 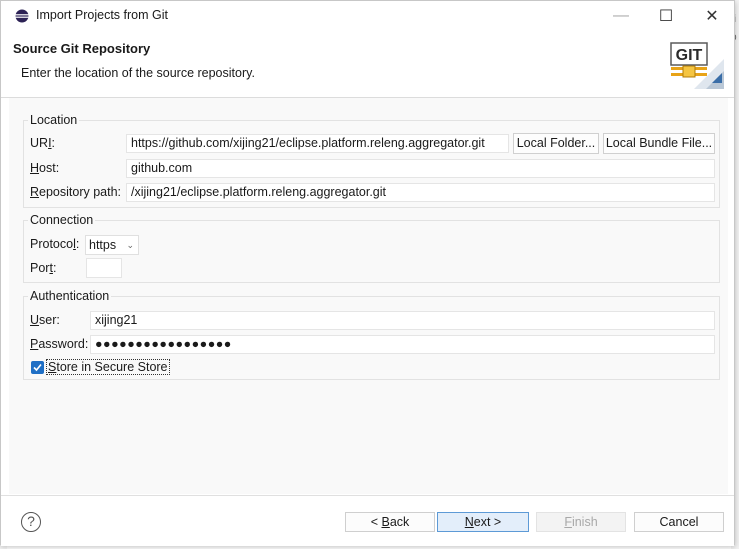 What do you see at coordinates (45, 168) in the screenshot?
I see `host-label: Host:` at bounding box center [45, 168].